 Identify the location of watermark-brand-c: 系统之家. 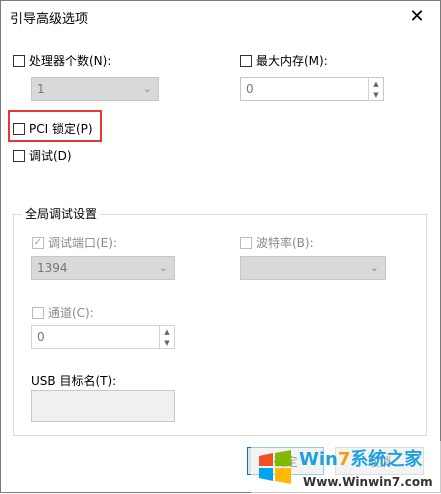
(386, 459).